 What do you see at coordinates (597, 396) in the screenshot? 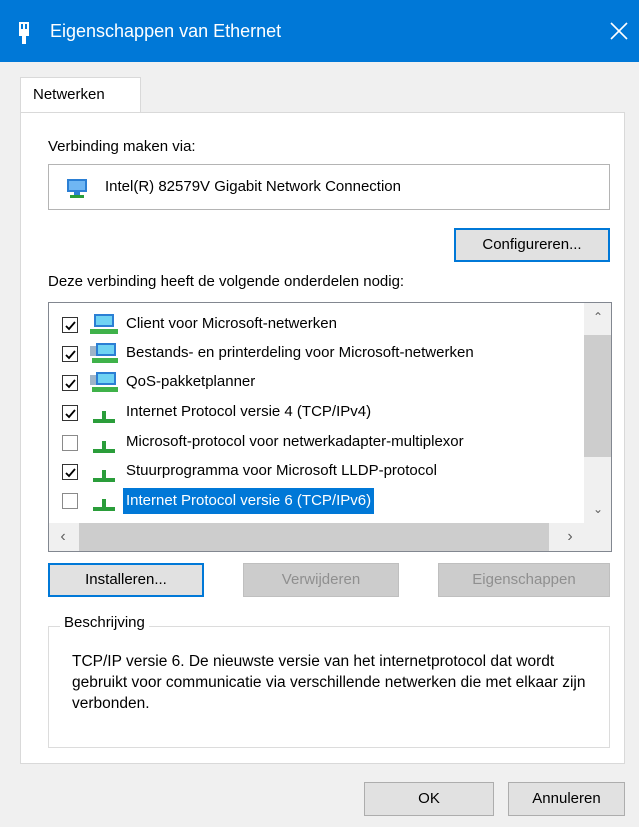
I see `vertical-scroll-thumb` at bounding box center [597, 396].